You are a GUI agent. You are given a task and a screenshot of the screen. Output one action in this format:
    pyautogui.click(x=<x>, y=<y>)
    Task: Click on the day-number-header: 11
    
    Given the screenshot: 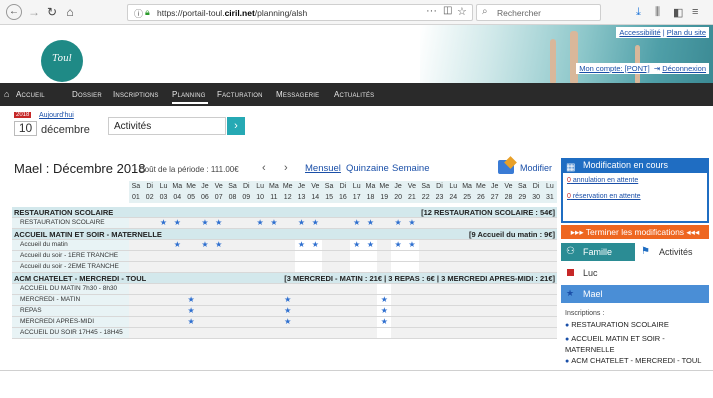 What is the action you would take?
    pyautogui.click(x=274, y=197)
    